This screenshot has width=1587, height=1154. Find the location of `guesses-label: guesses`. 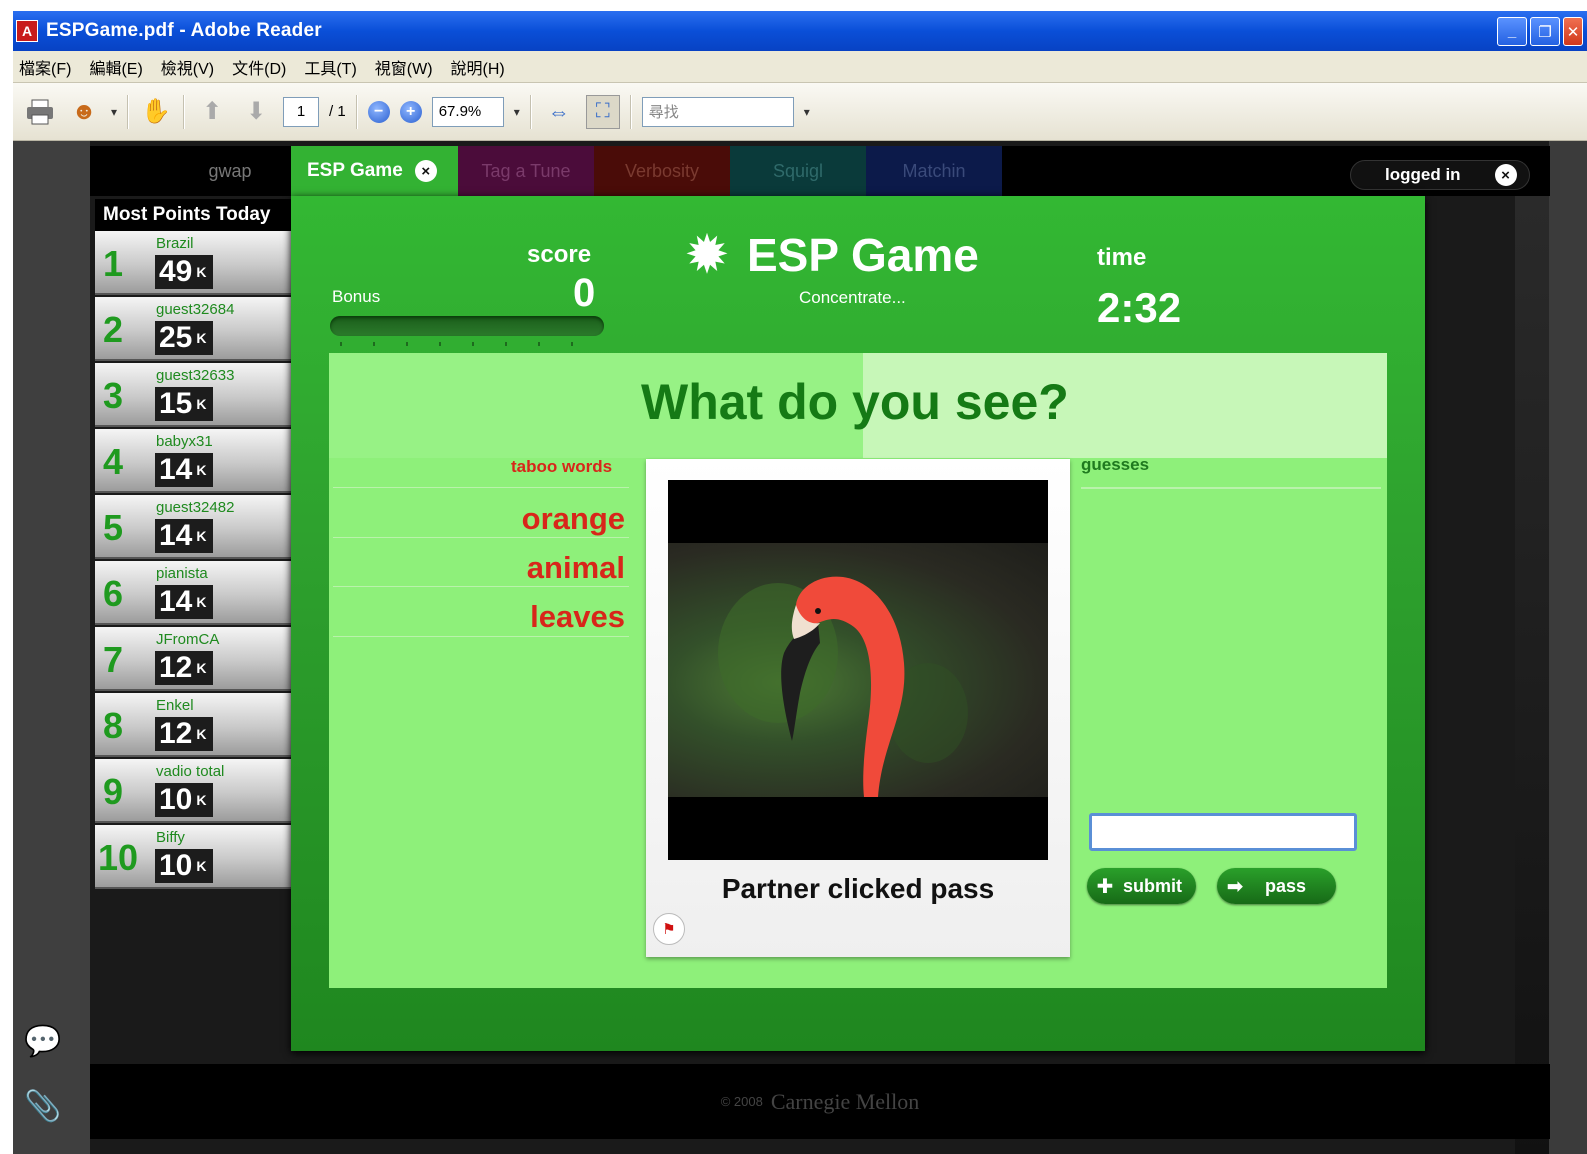

guesses-label: guesses is located at coordinates (1115, 464).